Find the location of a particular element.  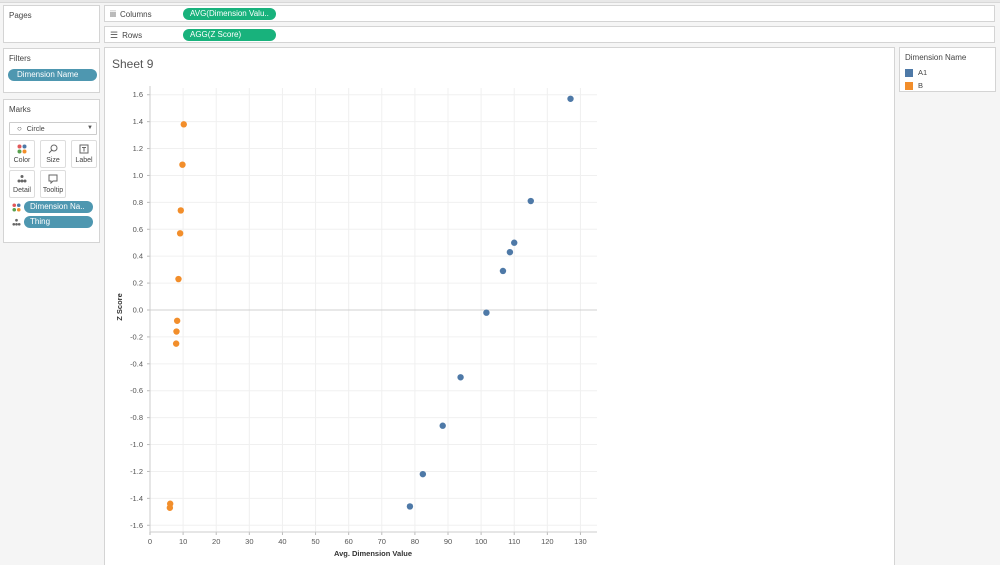

y-tick-label: -1.2 is located at coordinates (136, 471).